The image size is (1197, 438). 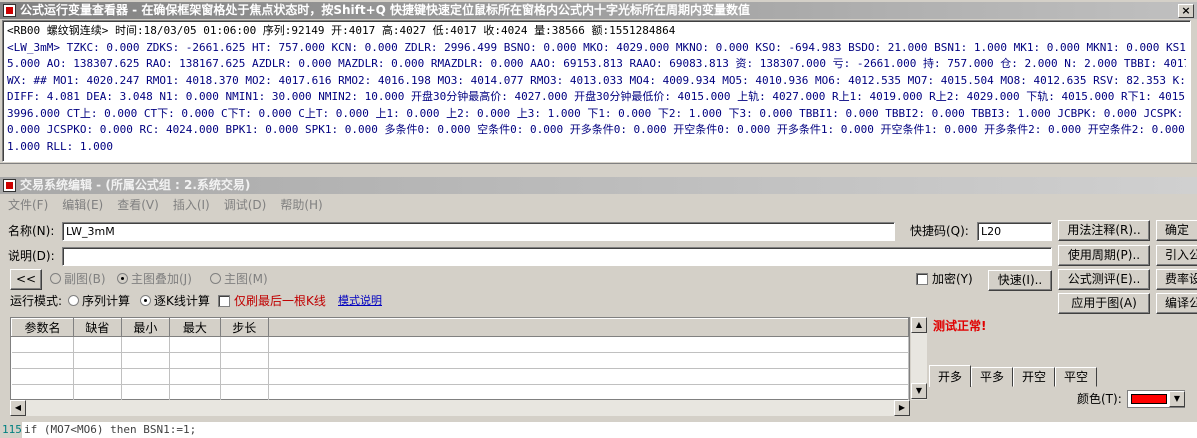 I want to click on menu-debug: 调试(D), so click(x=244, y=205).